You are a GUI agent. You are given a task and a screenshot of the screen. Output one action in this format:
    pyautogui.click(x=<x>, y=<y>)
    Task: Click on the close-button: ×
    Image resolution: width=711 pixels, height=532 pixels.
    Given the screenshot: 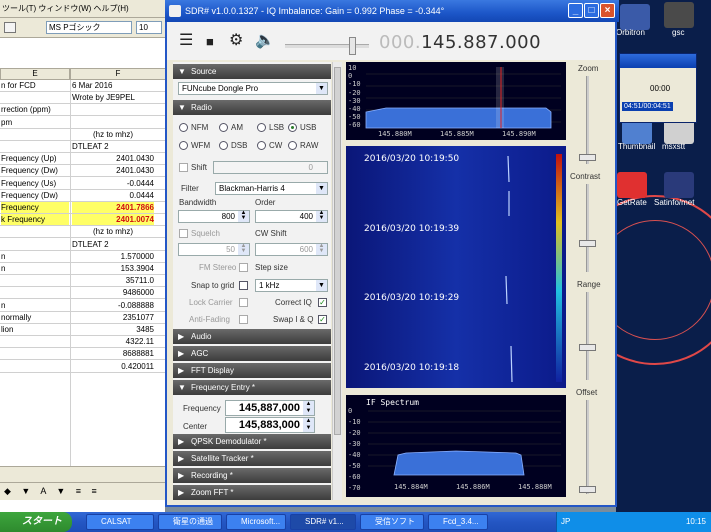 What is the action you would take?
    pyautogui.click(x=607, y=10)
    